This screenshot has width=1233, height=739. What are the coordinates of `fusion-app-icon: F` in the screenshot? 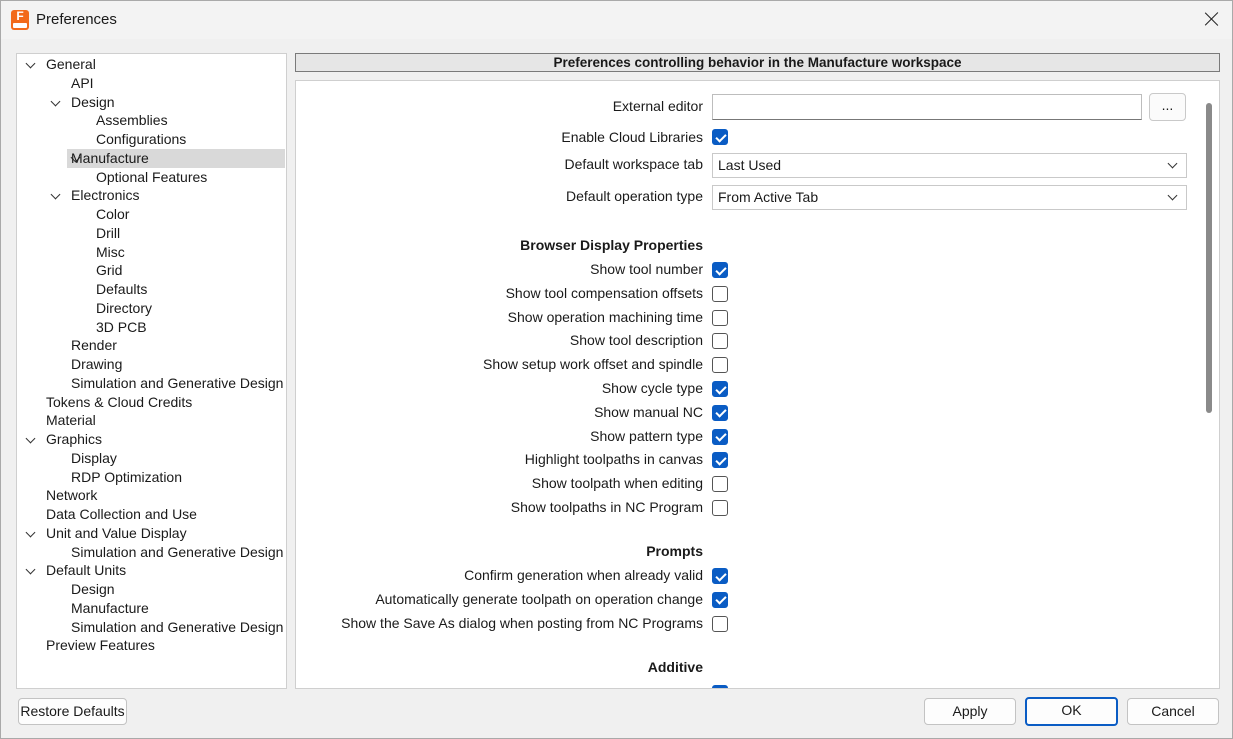 It's located at (20, 20).